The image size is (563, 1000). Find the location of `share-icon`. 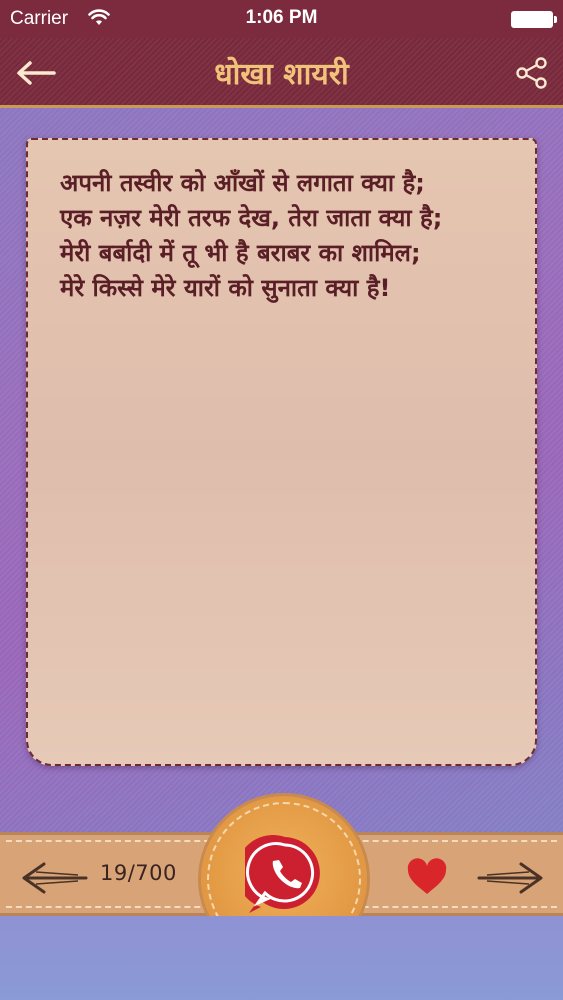

share-icon is located at coordinates (531, 73).